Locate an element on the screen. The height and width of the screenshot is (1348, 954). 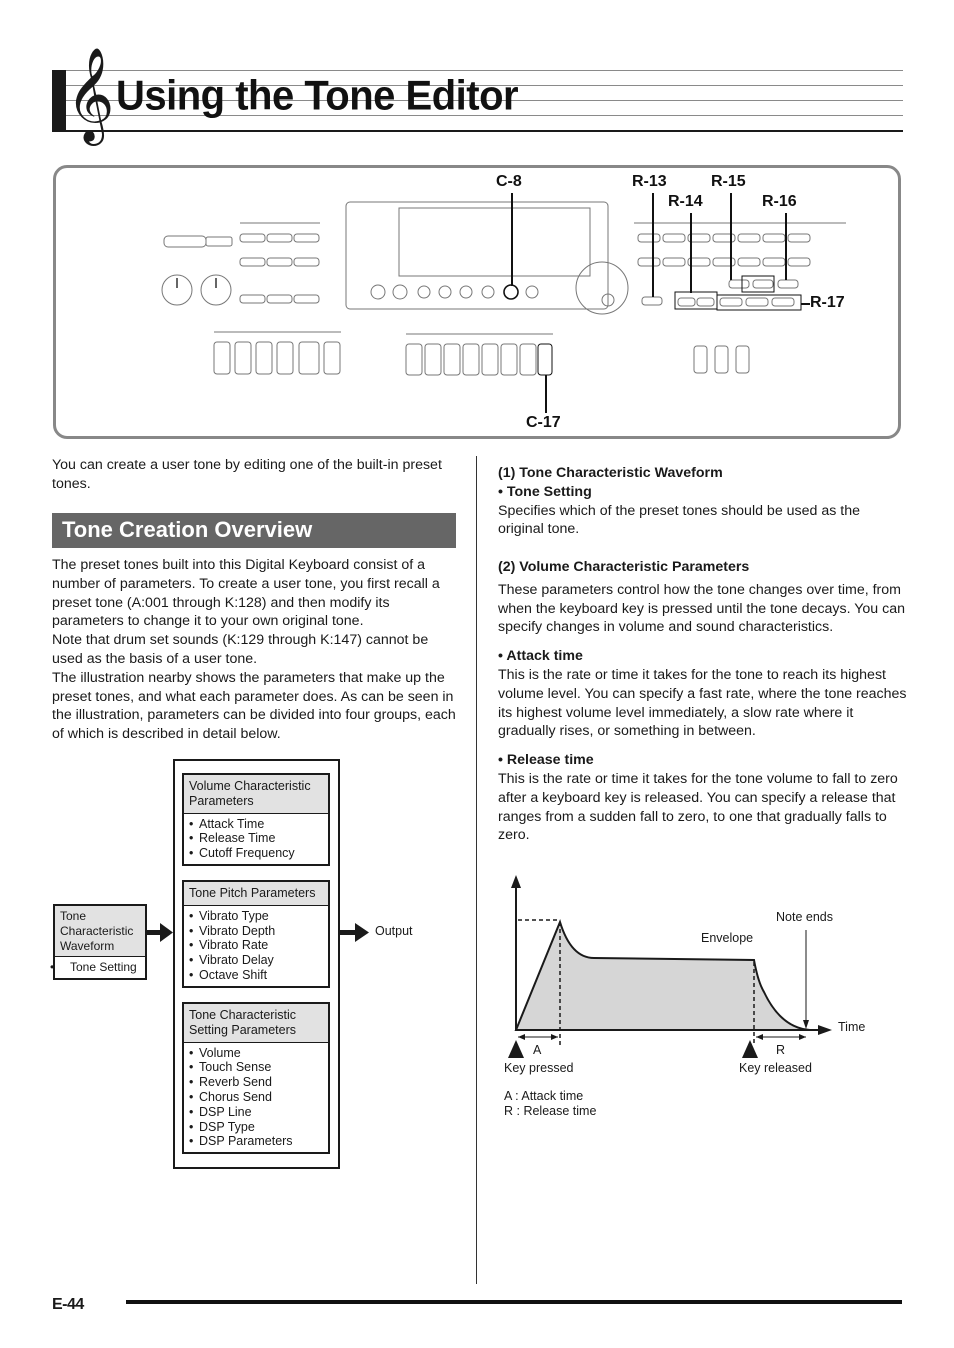
x-axis-arrowhead is located at coordinates (825, 1030).